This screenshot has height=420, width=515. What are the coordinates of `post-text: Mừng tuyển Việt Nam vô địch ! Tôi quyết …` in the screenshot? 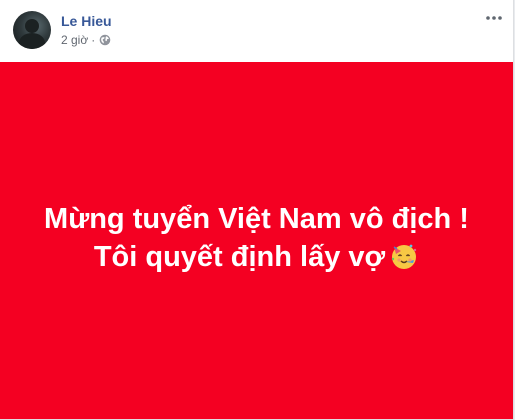 It's located at (256, 238).